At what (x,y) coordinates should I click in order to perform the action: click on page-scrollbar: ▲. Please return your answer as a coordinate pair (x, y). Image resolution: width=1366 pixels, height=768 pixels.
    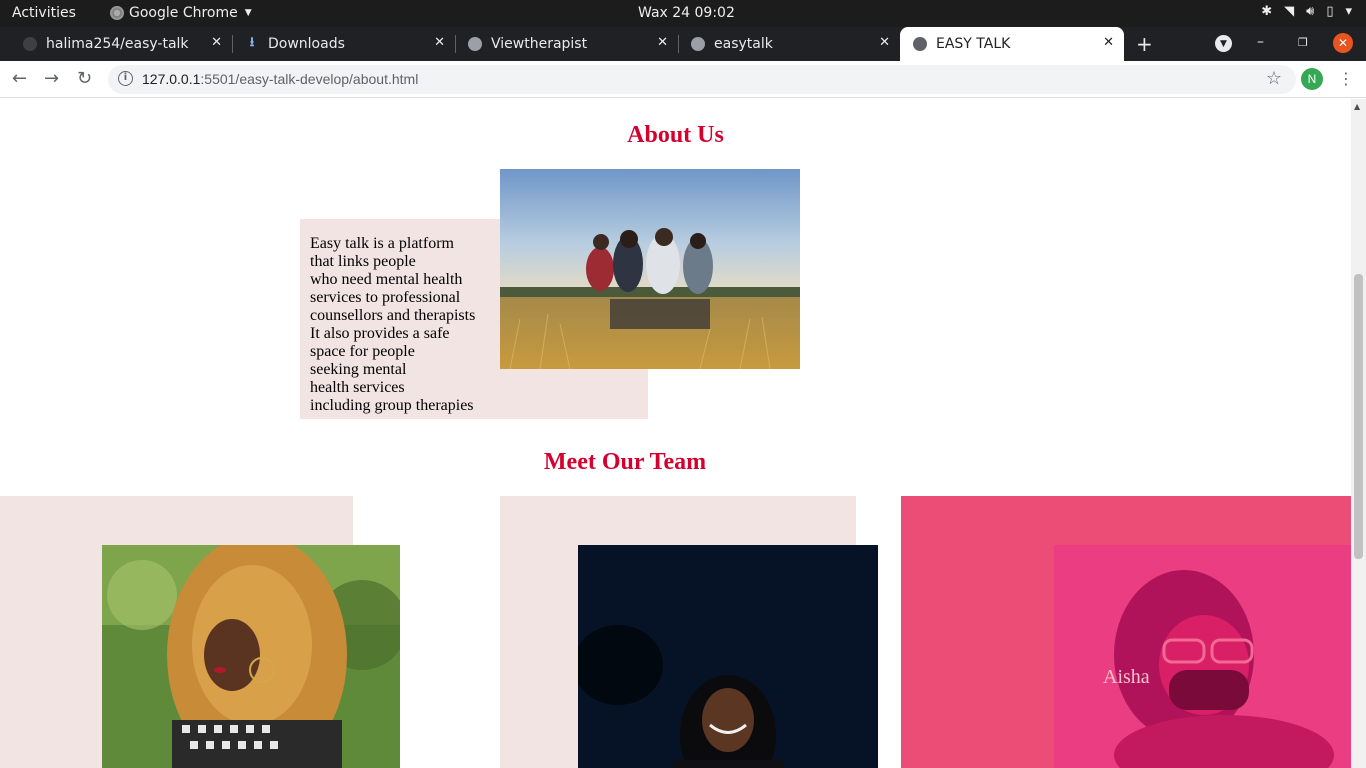
    Looking at the image, I should click on (1358, 433).